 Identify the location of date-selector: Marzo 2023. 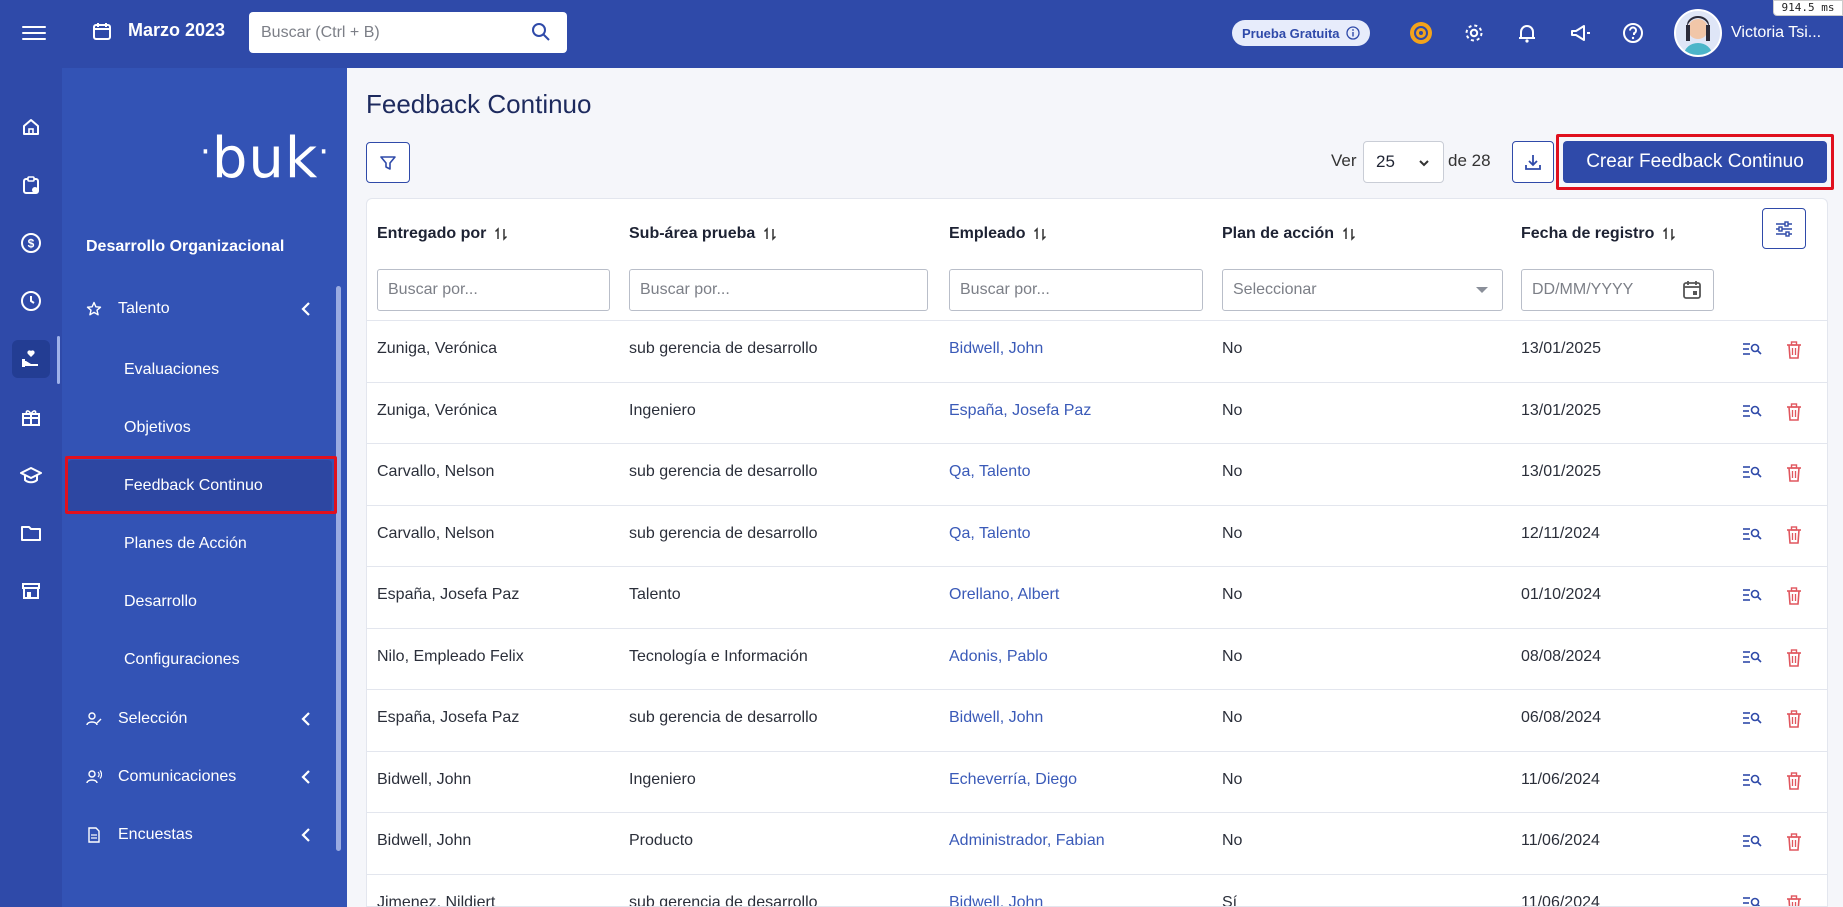
(158, 30).